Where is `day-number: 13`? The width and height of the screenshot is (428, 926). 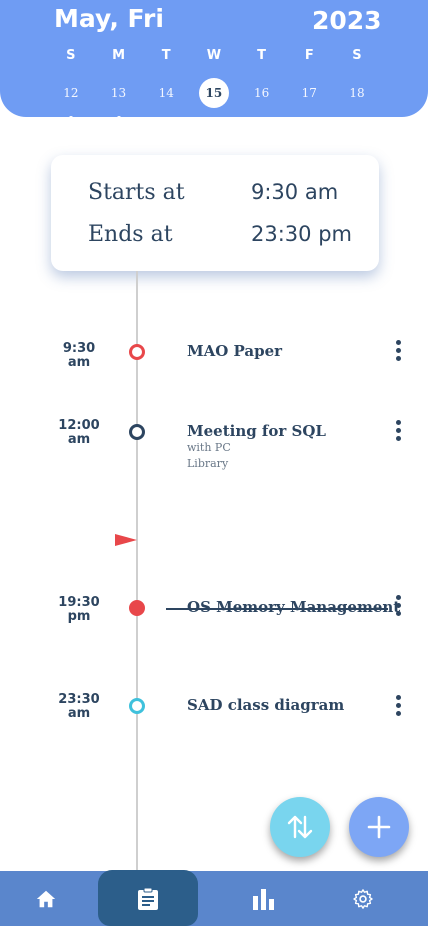 day-number: 13 is located at coordinates (119, 93).